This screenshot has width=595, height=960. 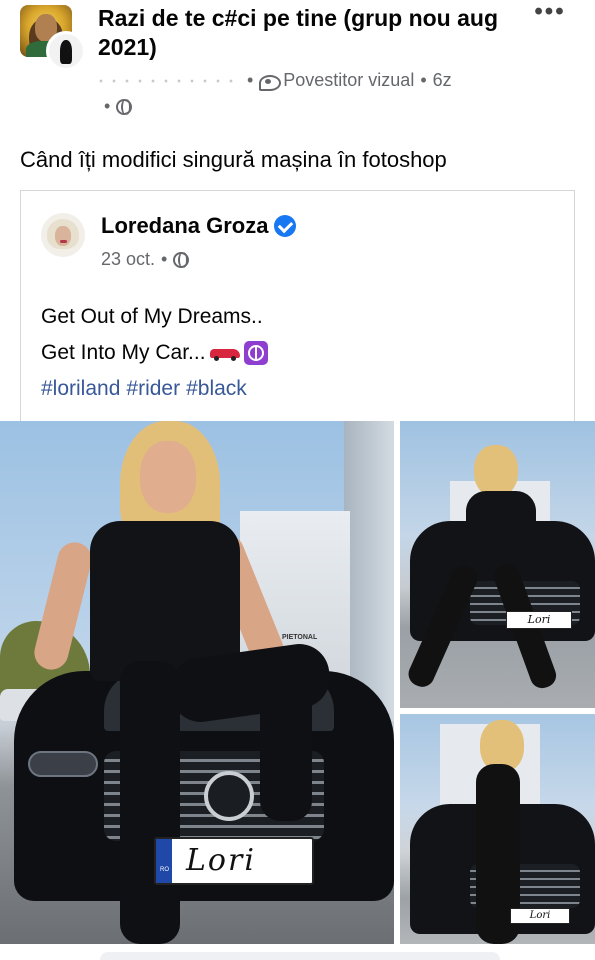 I want to click on author-name-blurred: · · · · · · · · · · ·, so click(x=166, y=80).